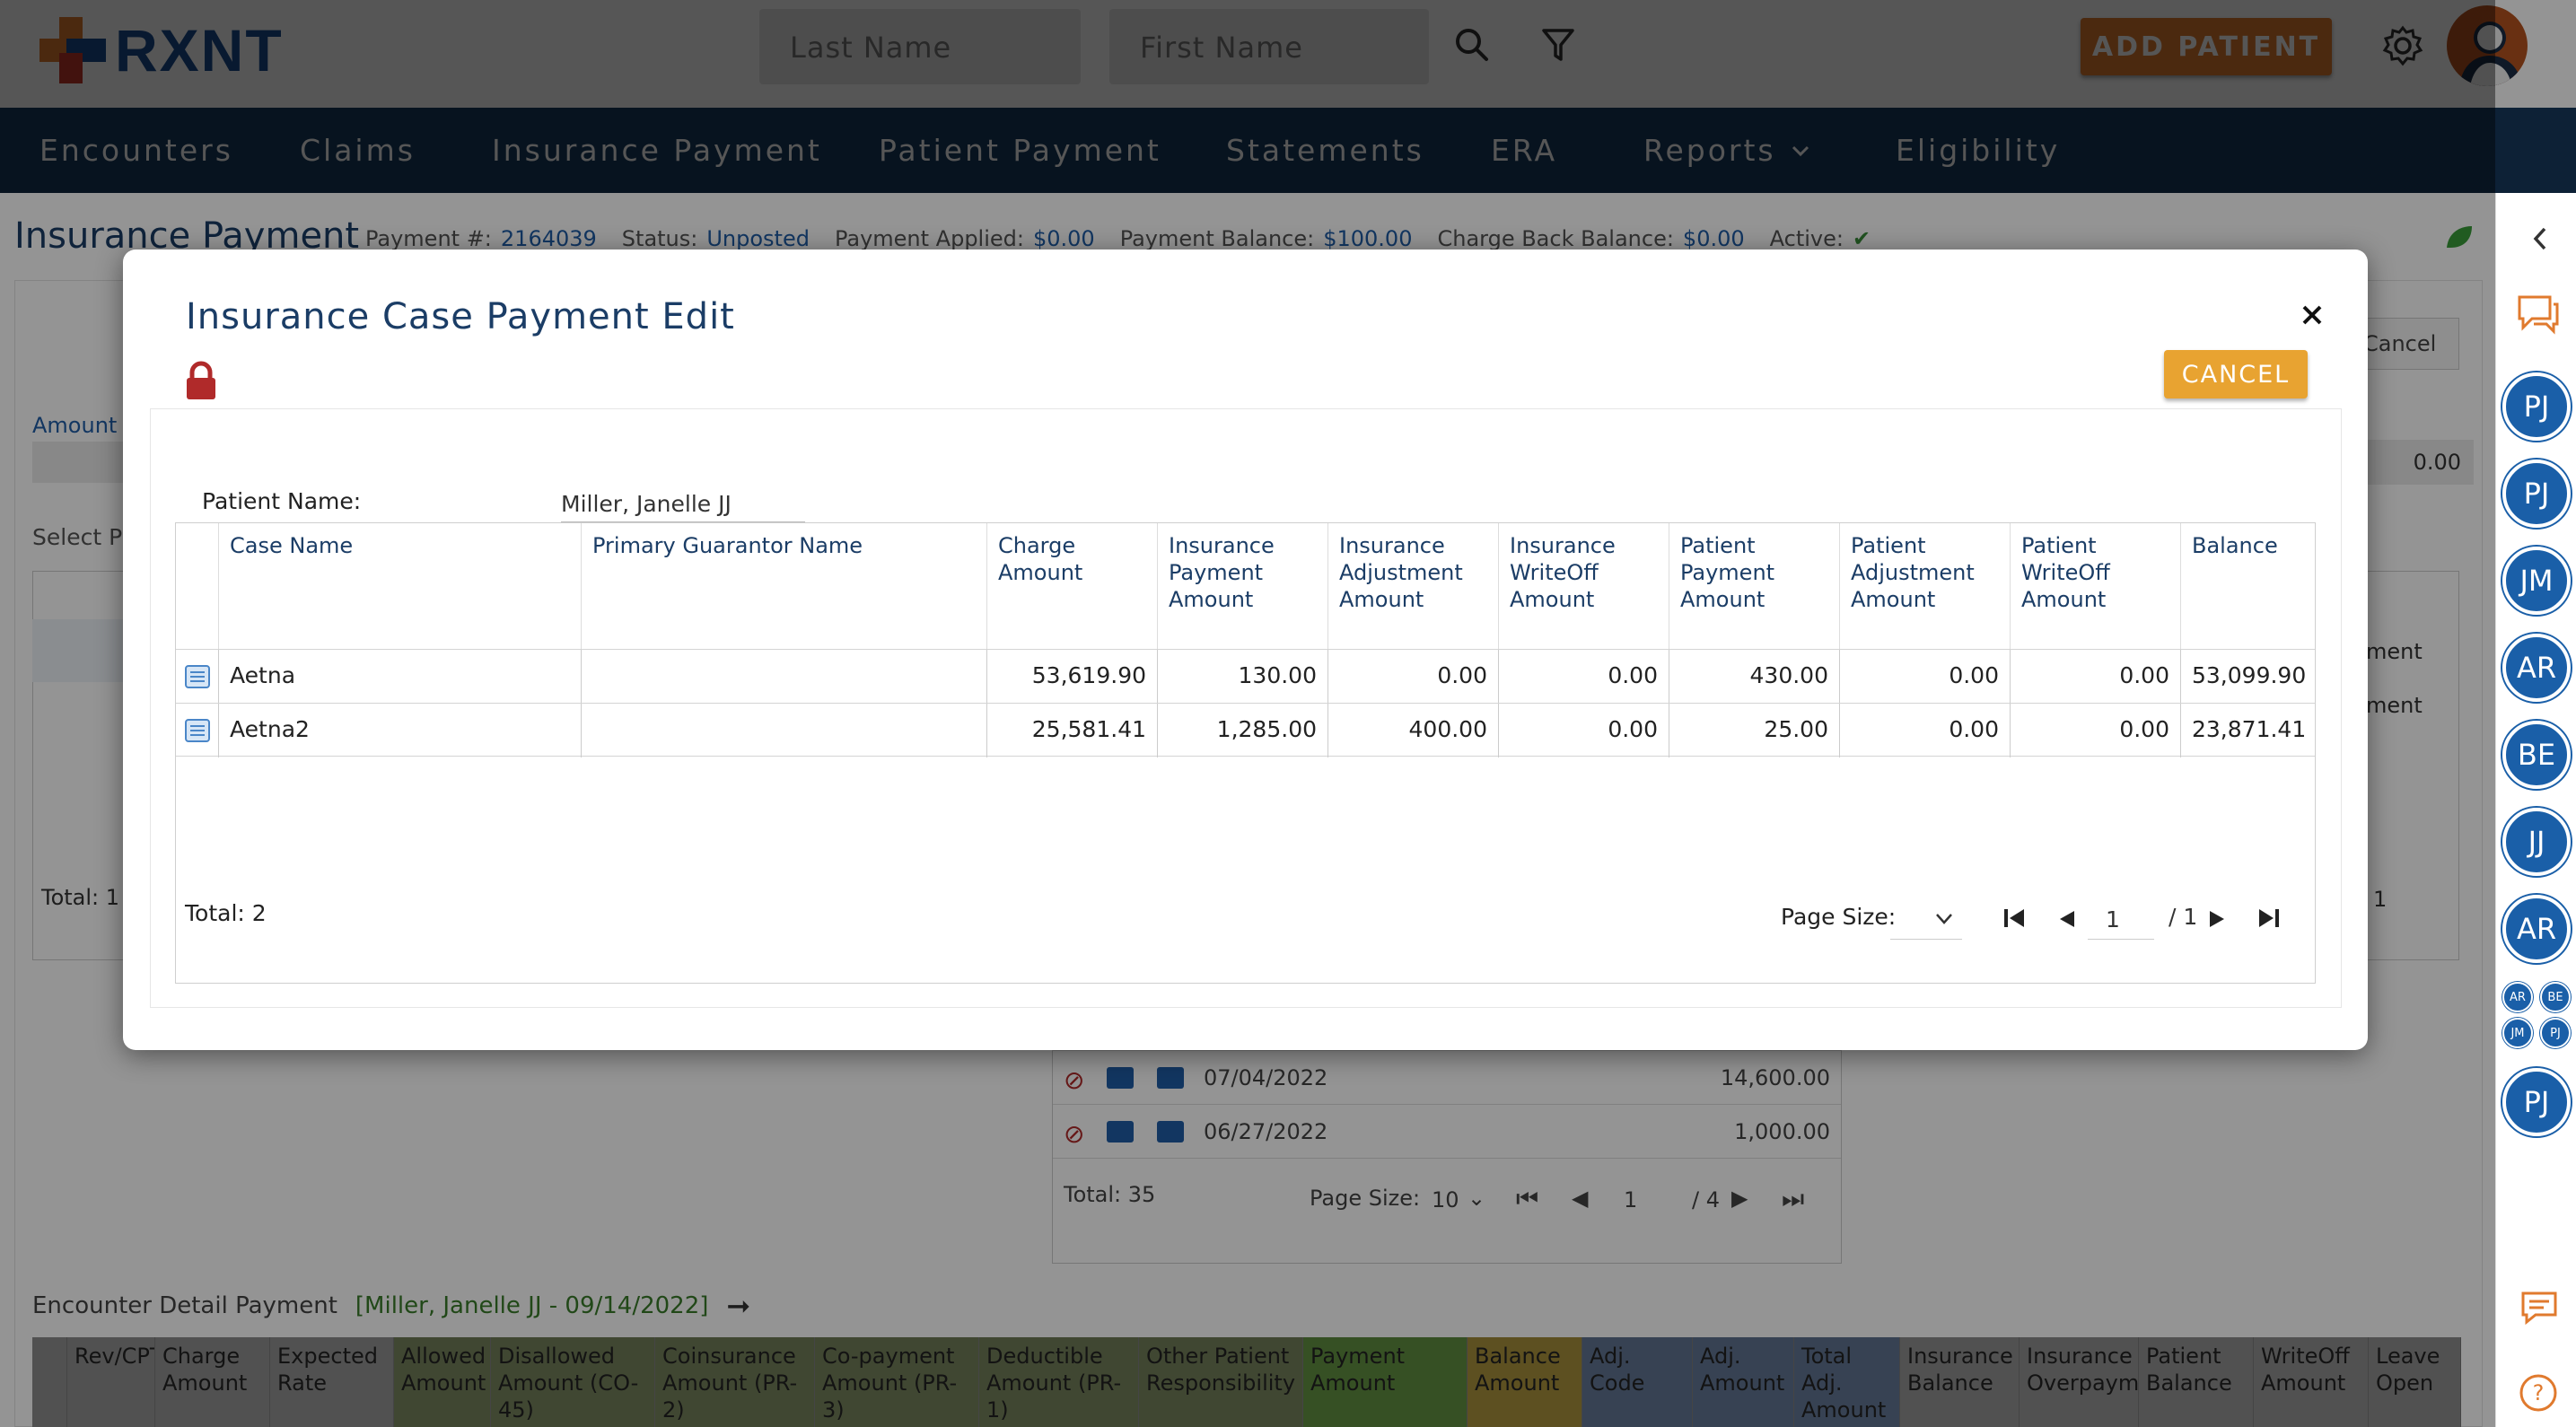 This screenshot has height=1427, width=2576. What do you see at coordinates (2236, 374) in the screenshot?
I see `cancel-button: CANCEL` at bounding box center [2236, 374].